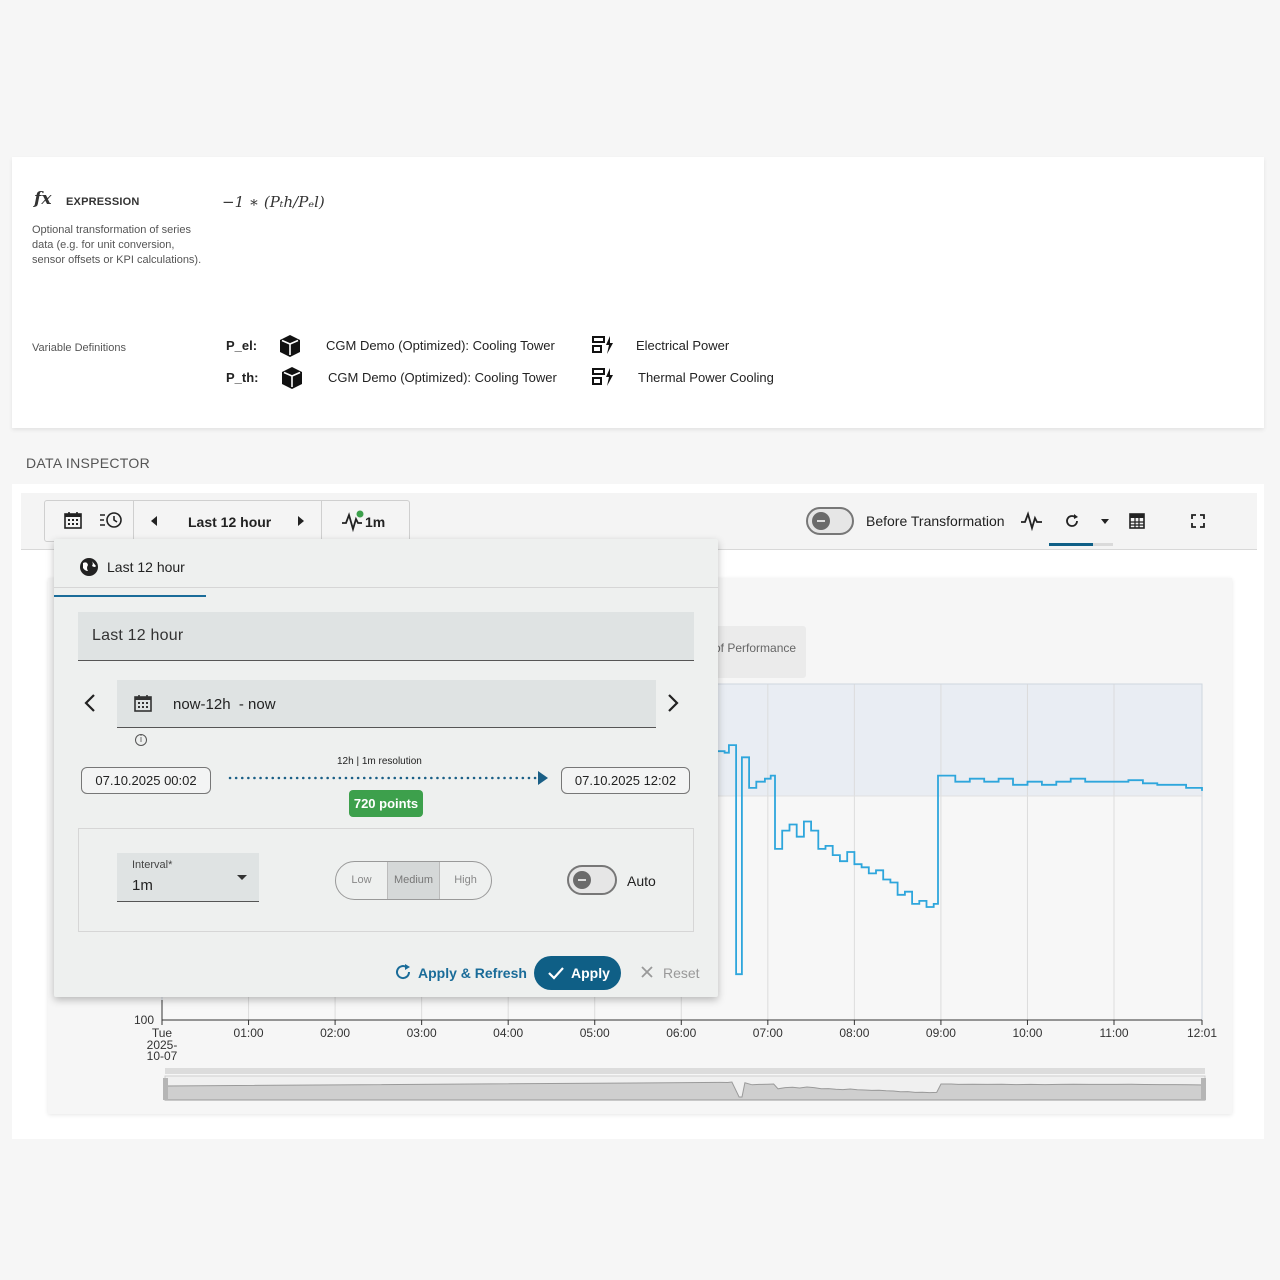 This screenshot has height=1280, width=1280. Describe the element at coordinates (673, 703) in the screenshot. I see `chevron-right-icon` at that location.